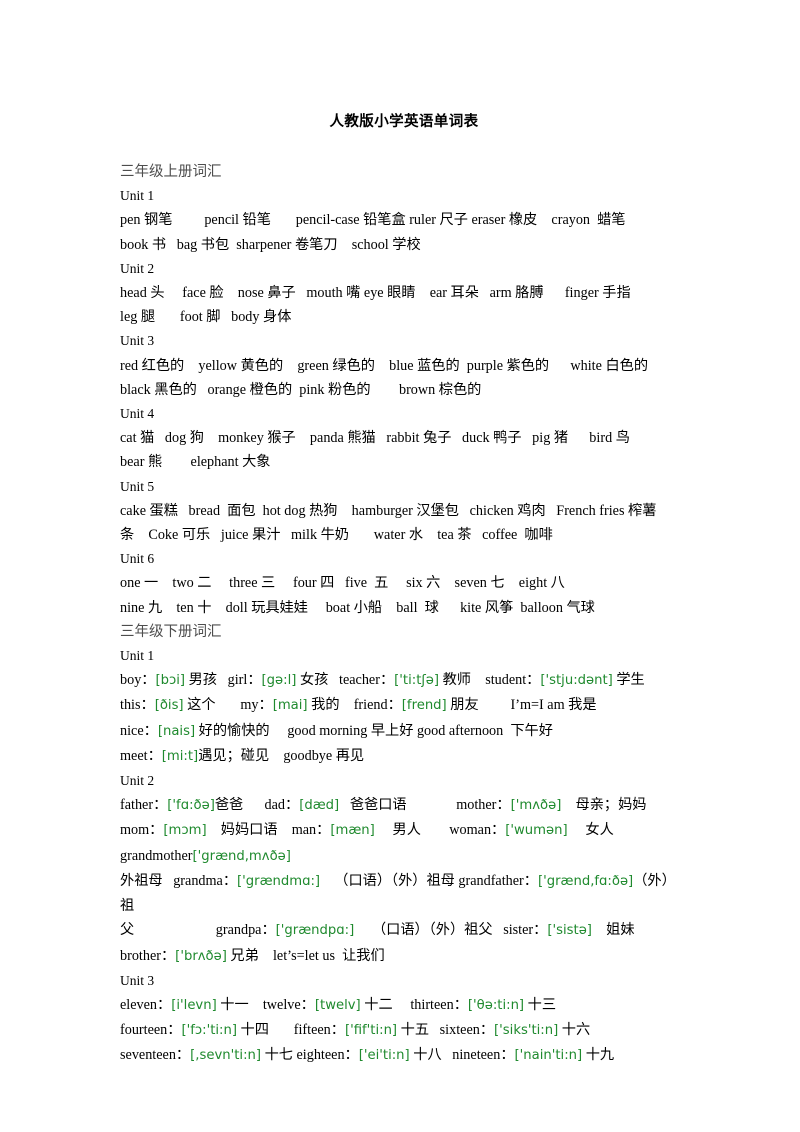 This screenshot has width=800, height=1132. I want to click on phonetic-transcription: ['stju:dənt], so click(576, 681).